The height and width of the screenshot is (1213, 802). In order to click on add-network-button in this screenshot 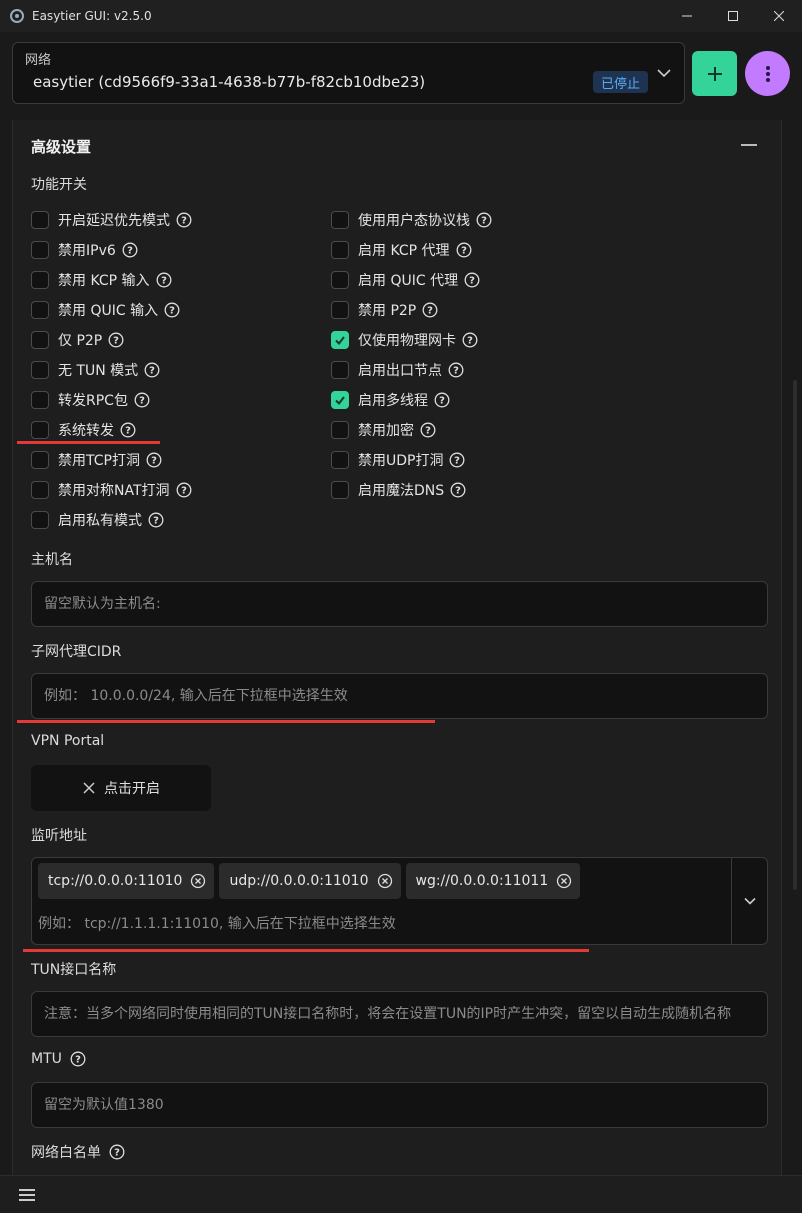, I will do `click(714, 73)`.